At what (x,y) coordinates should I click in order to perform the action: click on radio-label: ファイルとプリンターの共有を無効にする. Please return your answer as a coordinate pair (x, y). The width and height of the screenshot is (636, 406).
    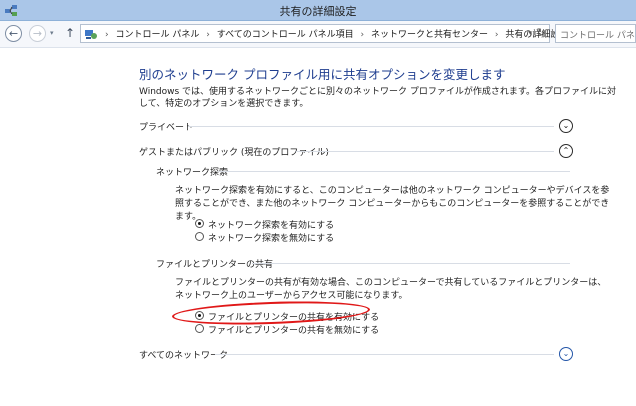
    Looking at the image, I should click on (294, 331).